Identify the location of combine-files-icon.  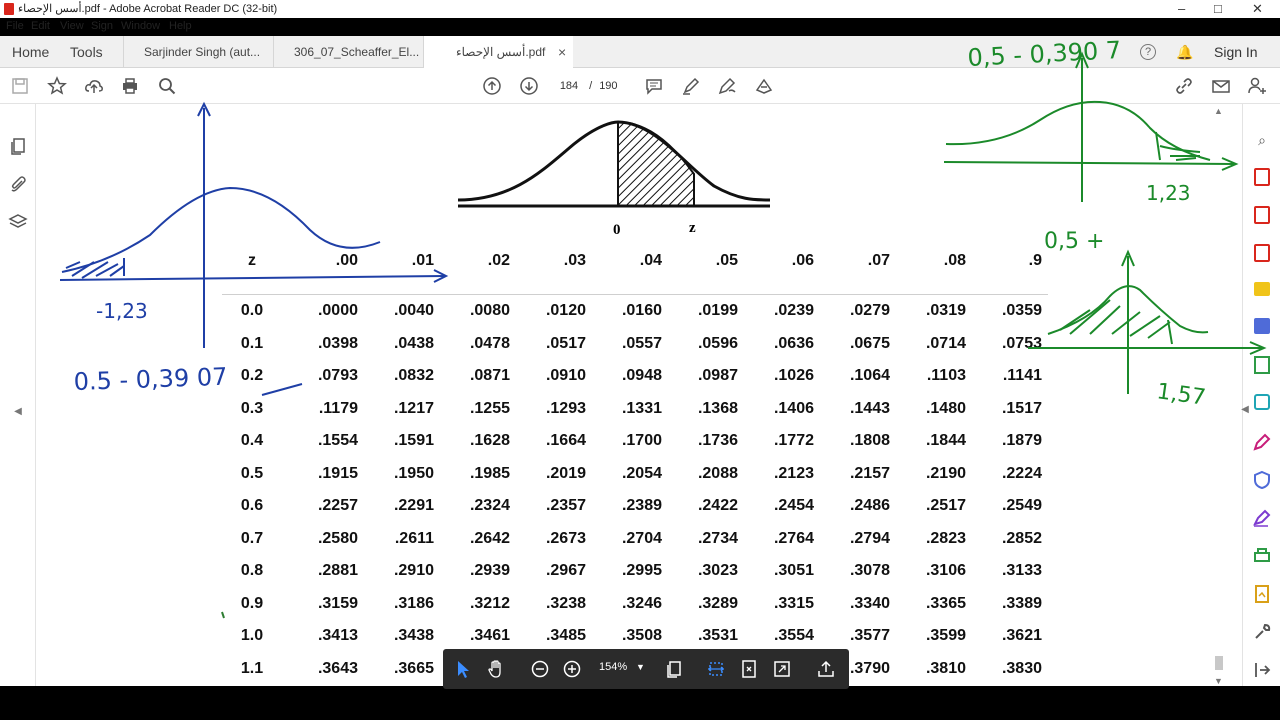
(1262, 253).